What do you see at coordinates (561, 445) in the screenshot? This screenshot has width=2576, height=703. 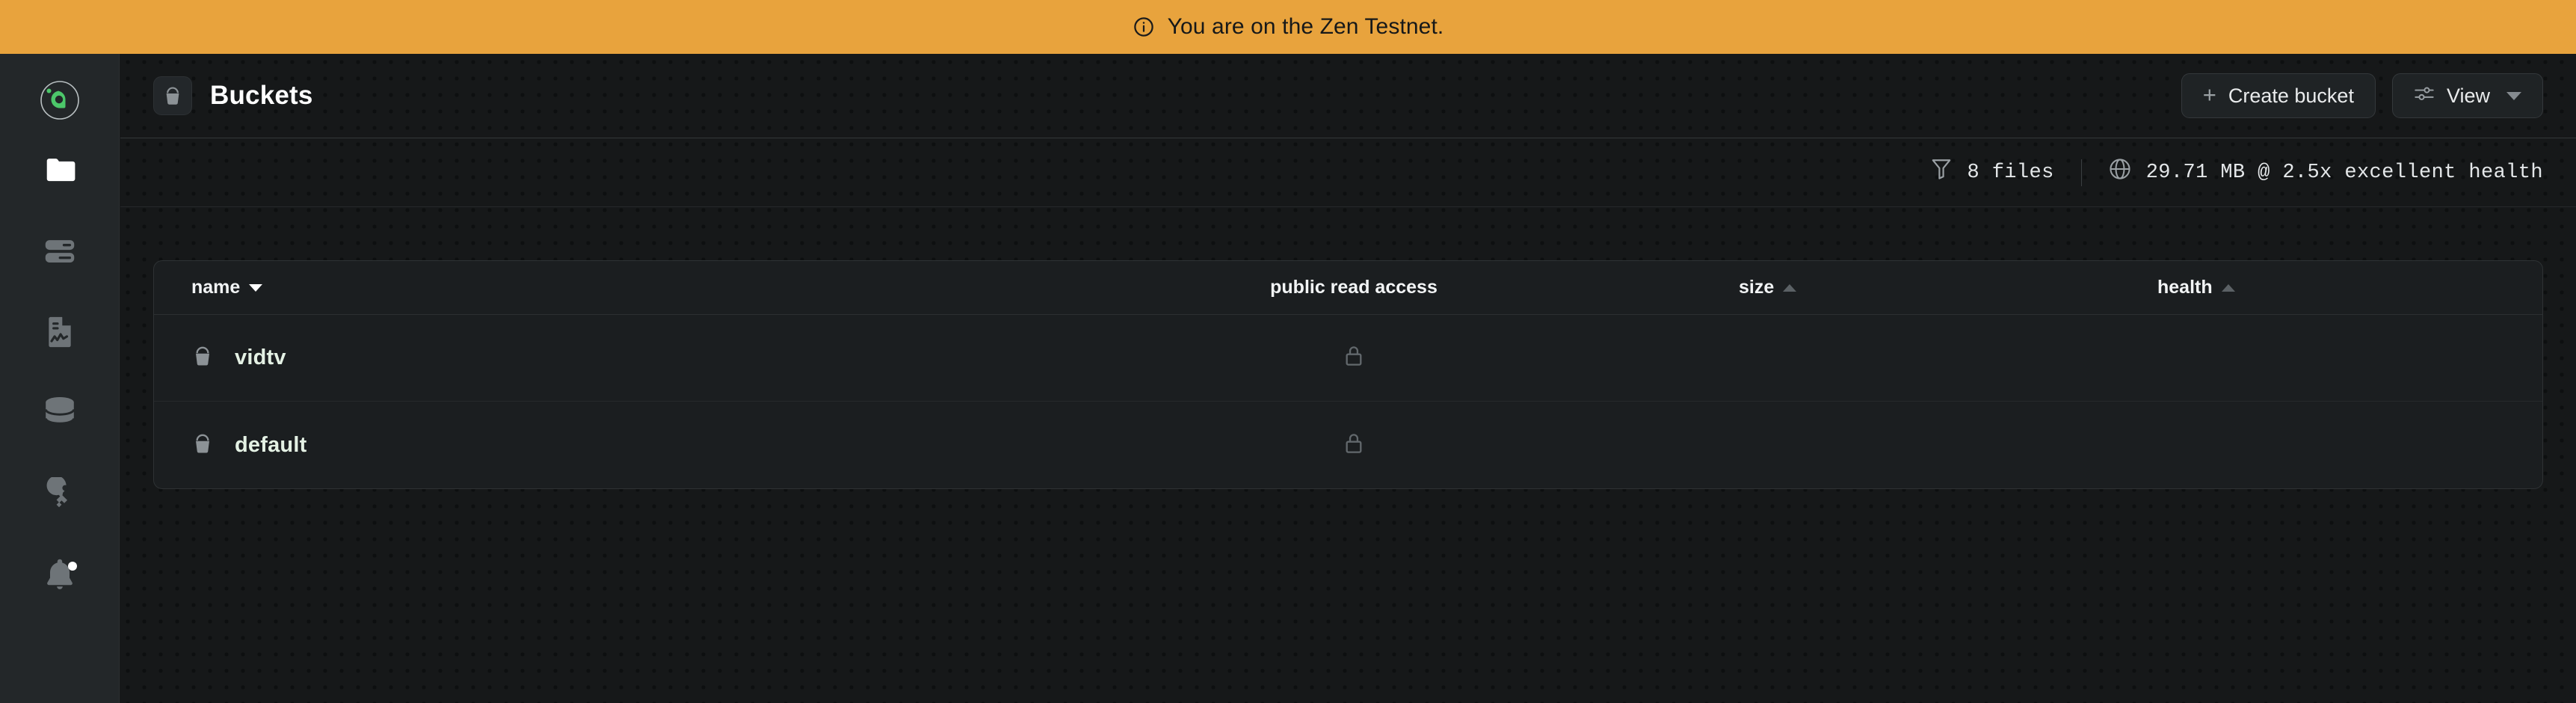 I see `row-name-cell: default` at bounding box center [561, 445].